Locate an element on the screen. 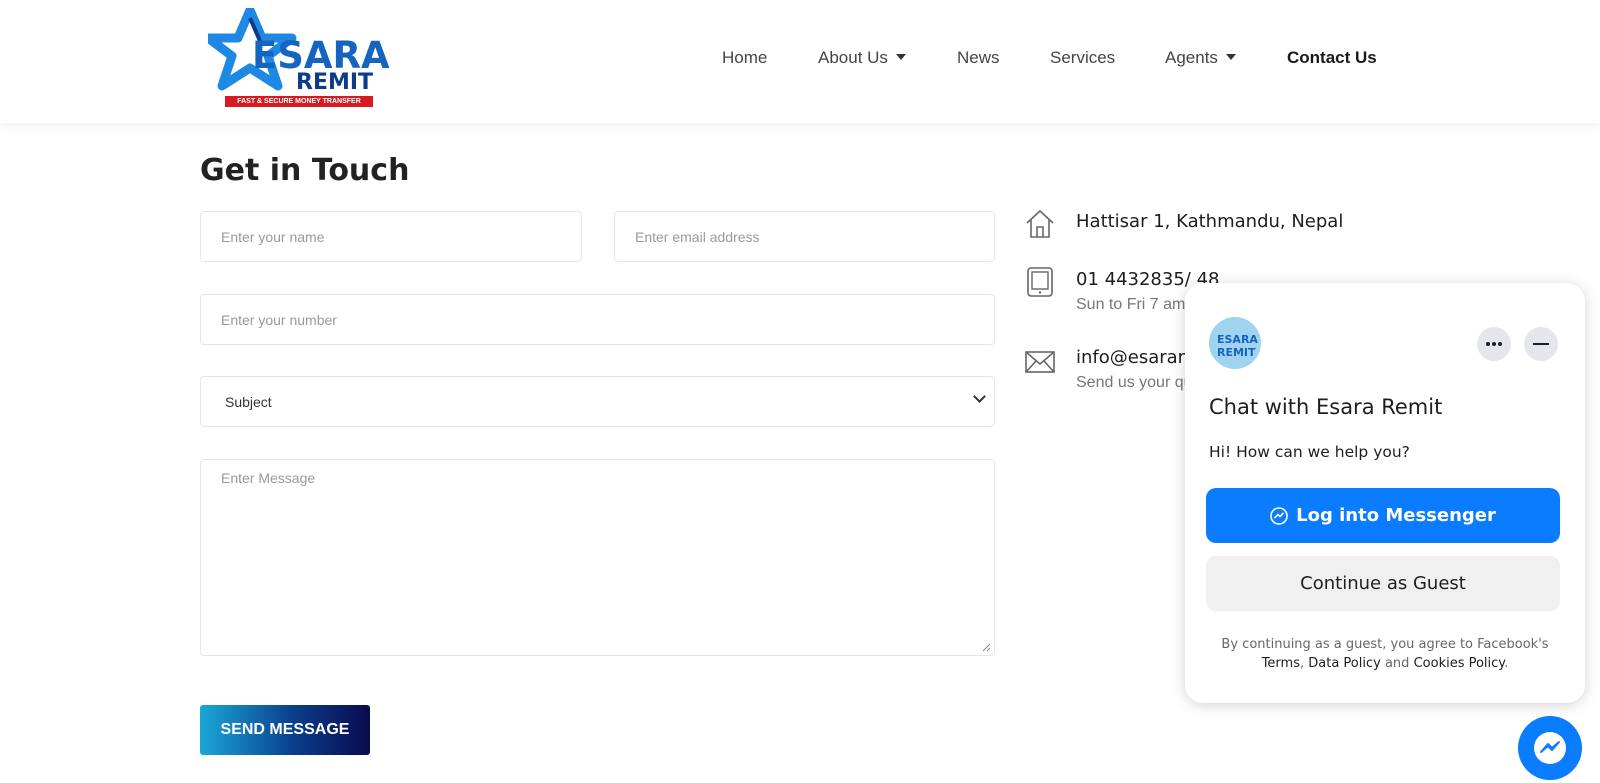  avatar-label: ESARA REMIT is located at coordinates (1237, 346).